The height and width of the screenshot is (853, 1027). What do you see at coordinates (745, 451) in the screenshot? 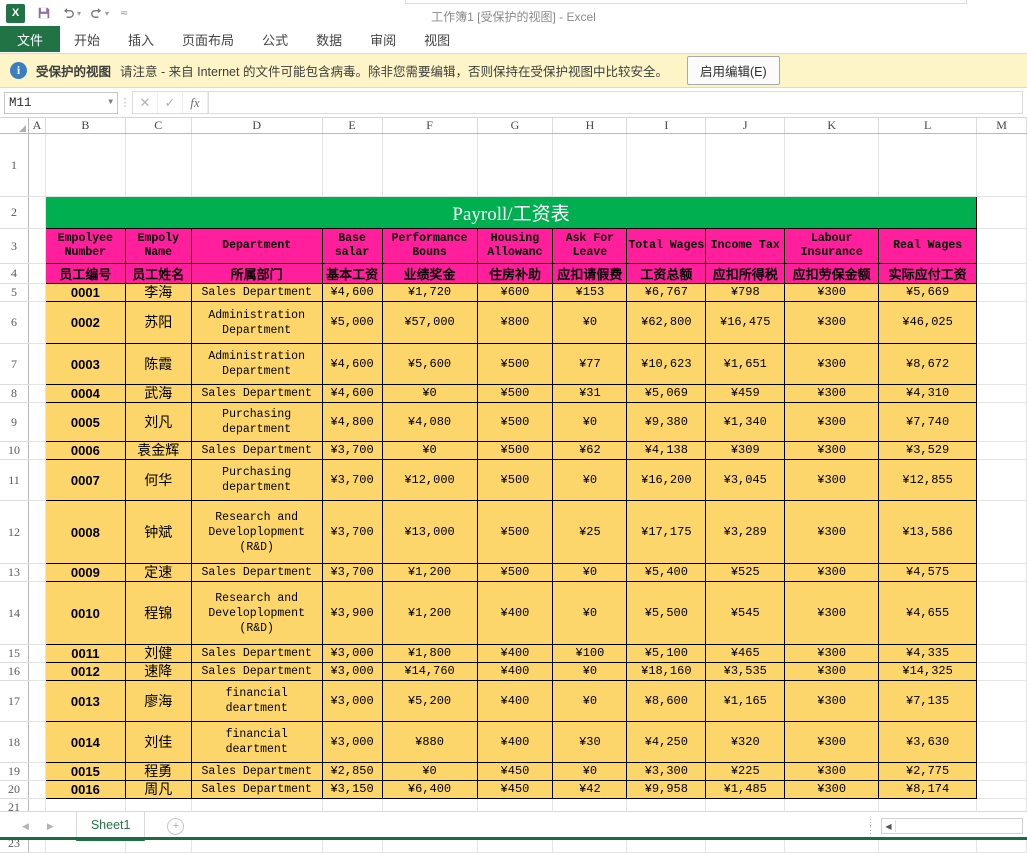
I see `cell-income-tax: ¥309` at bounding box center [745, 451].